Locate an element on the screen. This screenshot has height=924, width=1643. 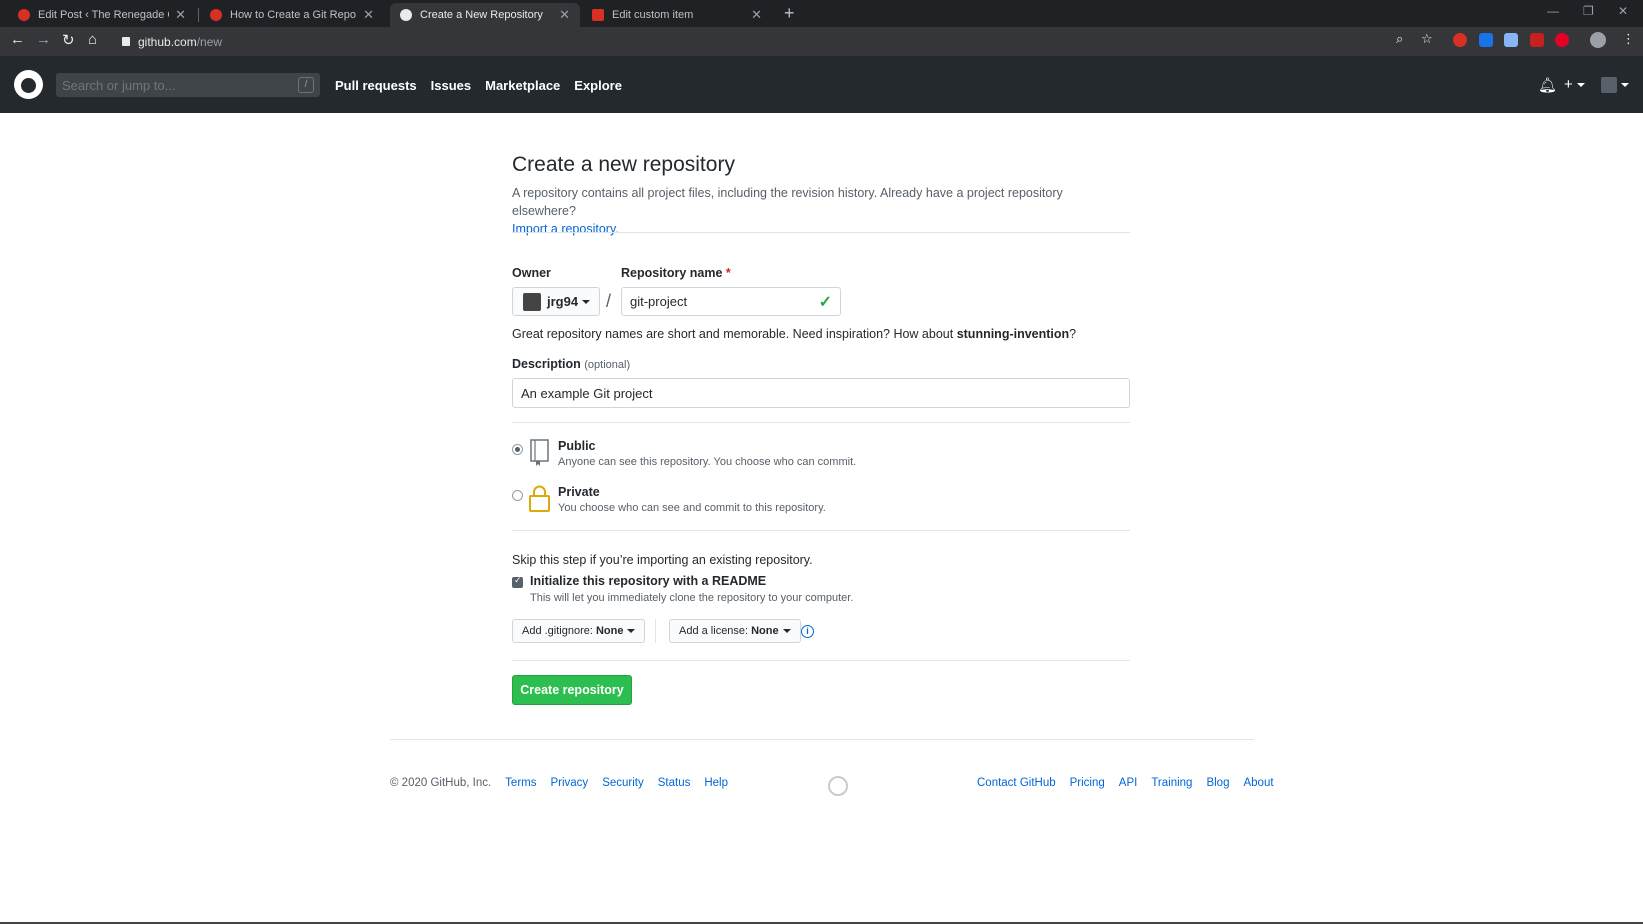
minimize-icon: — is located at coordinates (1553, 11).